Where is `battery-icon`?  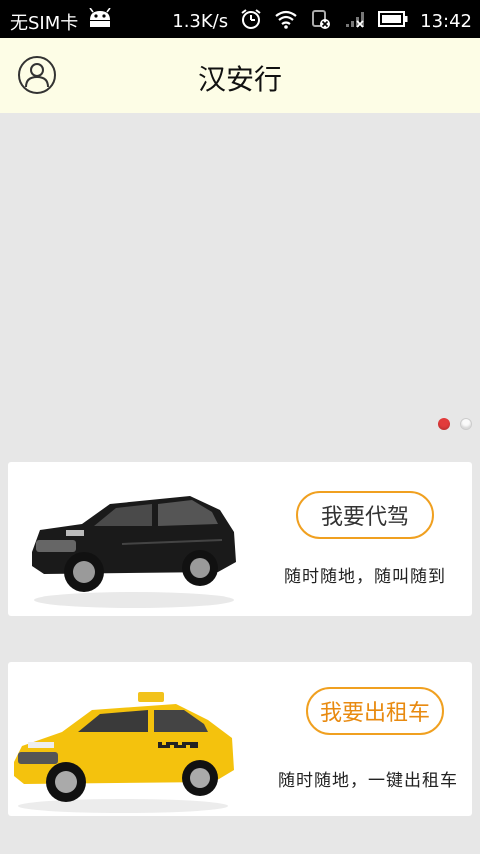 battery-icon is located at coordinates (393, 21).